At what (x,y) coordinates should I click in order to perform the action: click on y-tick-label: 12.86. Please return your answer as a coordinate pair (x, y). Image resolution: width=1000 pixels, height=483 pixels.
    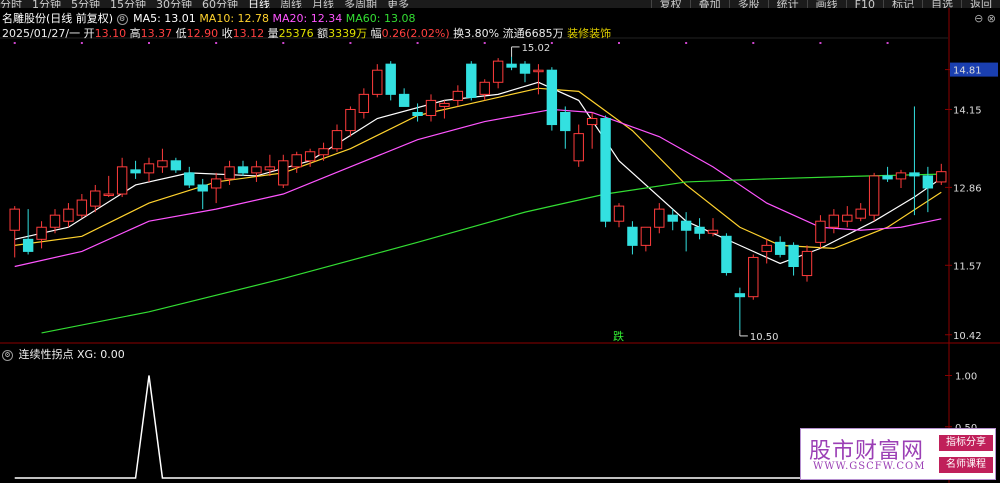
    Looking at the image, I should click on (967, 188).